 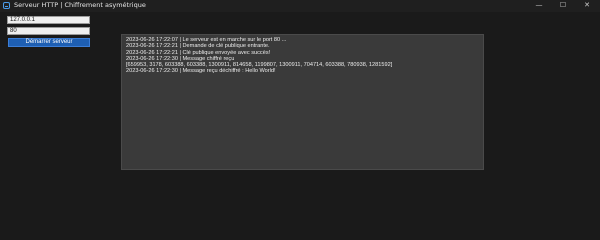 I want to click on host-input: 127.0.0.1, so click(x=48, y=20).